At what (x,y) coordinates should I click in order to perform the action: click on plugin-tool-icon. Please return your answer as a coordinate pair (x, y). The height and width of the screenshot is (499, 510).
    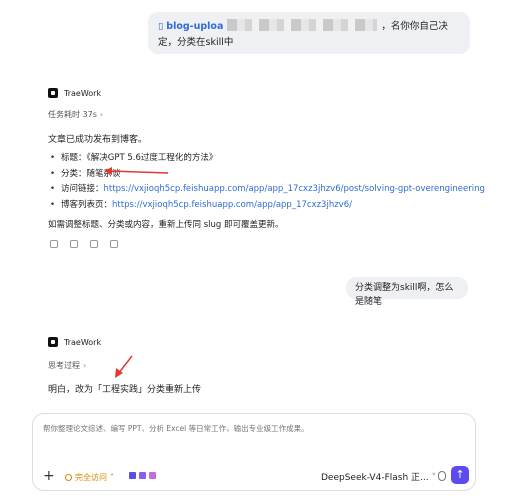
    Looking at the image, I should click on (152, 475).